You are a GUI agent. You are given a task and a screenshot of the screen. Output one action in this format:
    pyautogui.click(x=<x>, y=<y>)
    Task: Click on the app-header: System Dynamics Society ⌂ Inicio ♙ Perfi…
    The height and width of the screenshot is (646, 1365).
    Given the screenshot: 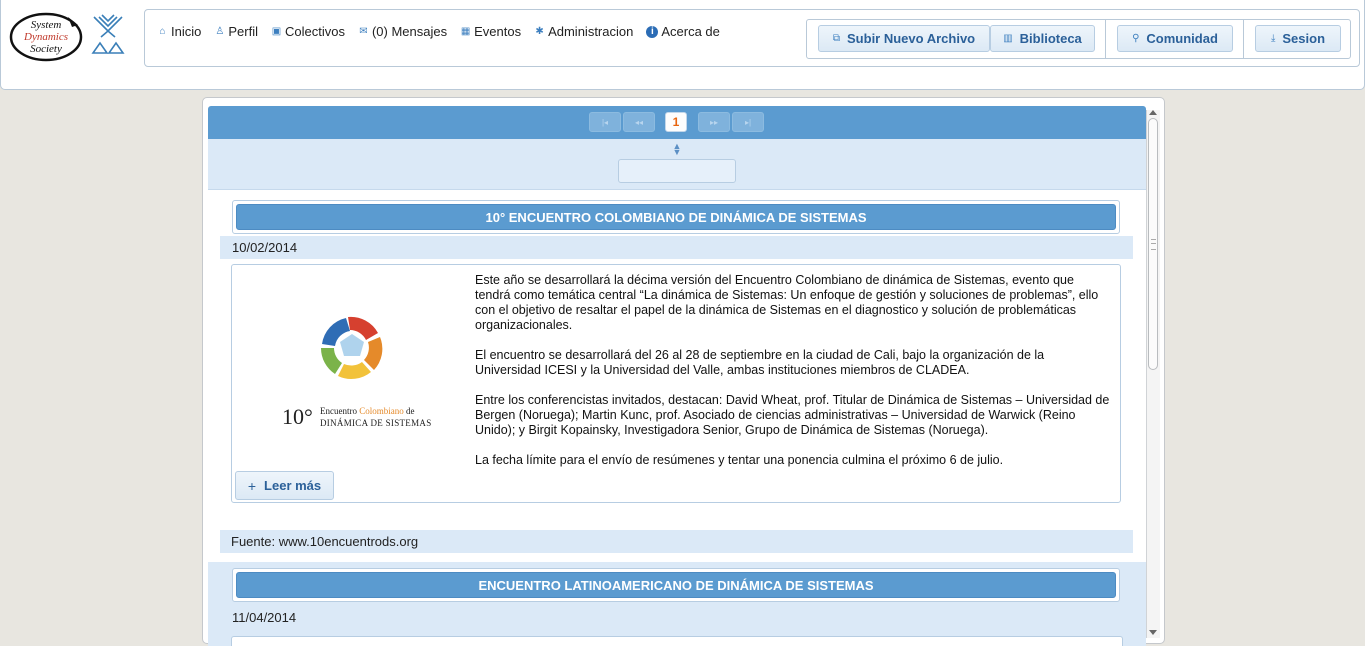 What is the action you would take?
    pyautogui.click(x=682, y=45)
    